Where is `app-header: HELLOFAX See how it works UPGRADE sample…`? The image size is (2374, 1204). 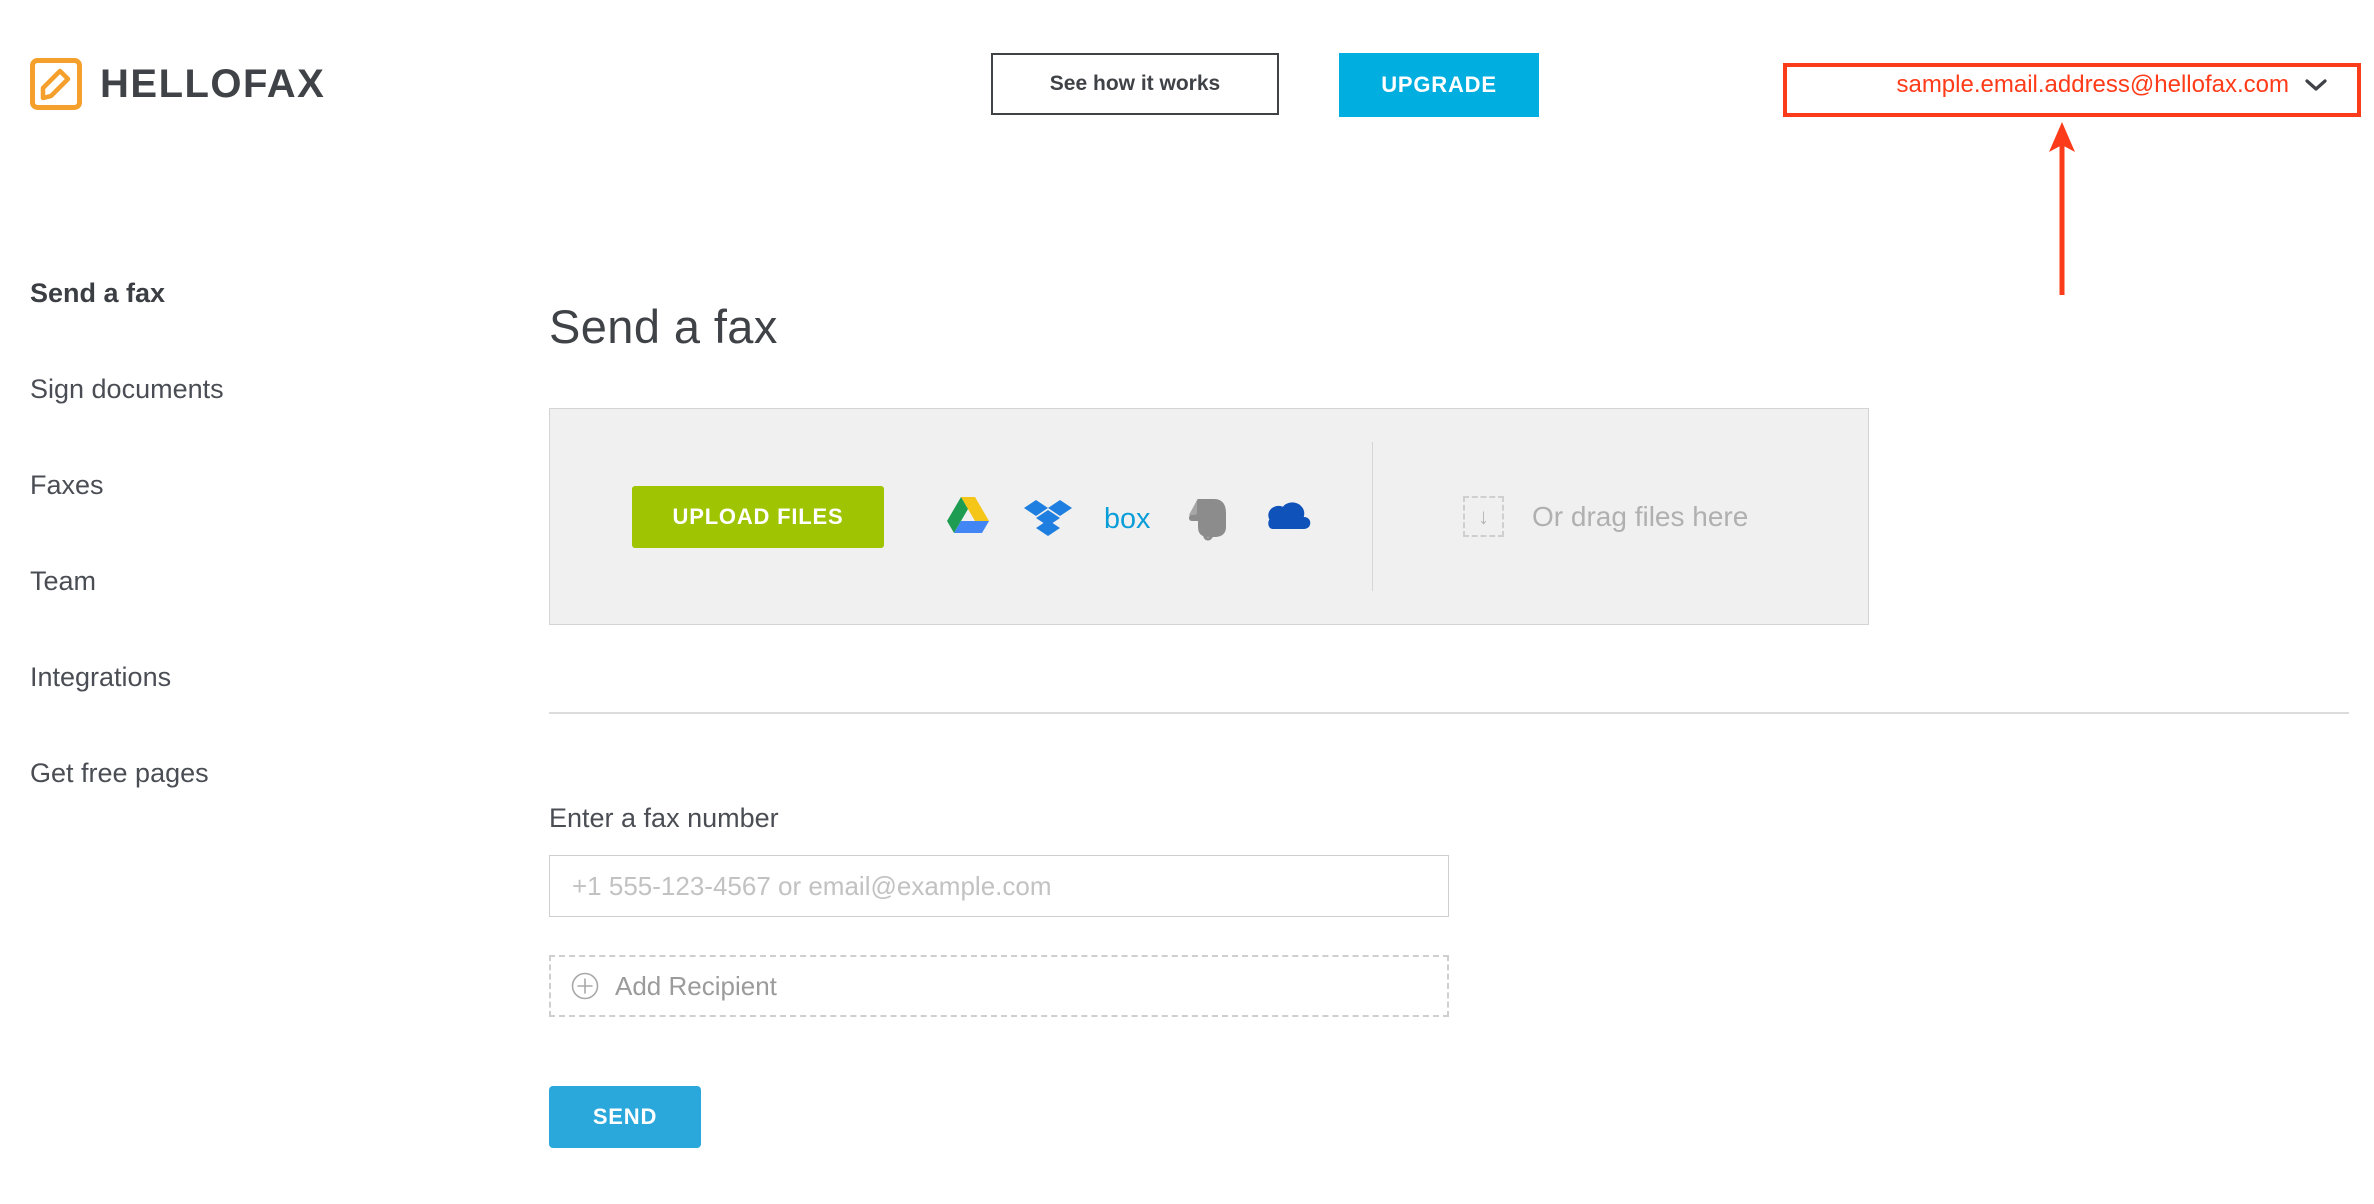 app-header: HELLOFAX See how it works UPGRADE sample… is located at coordinates (1187, 75).